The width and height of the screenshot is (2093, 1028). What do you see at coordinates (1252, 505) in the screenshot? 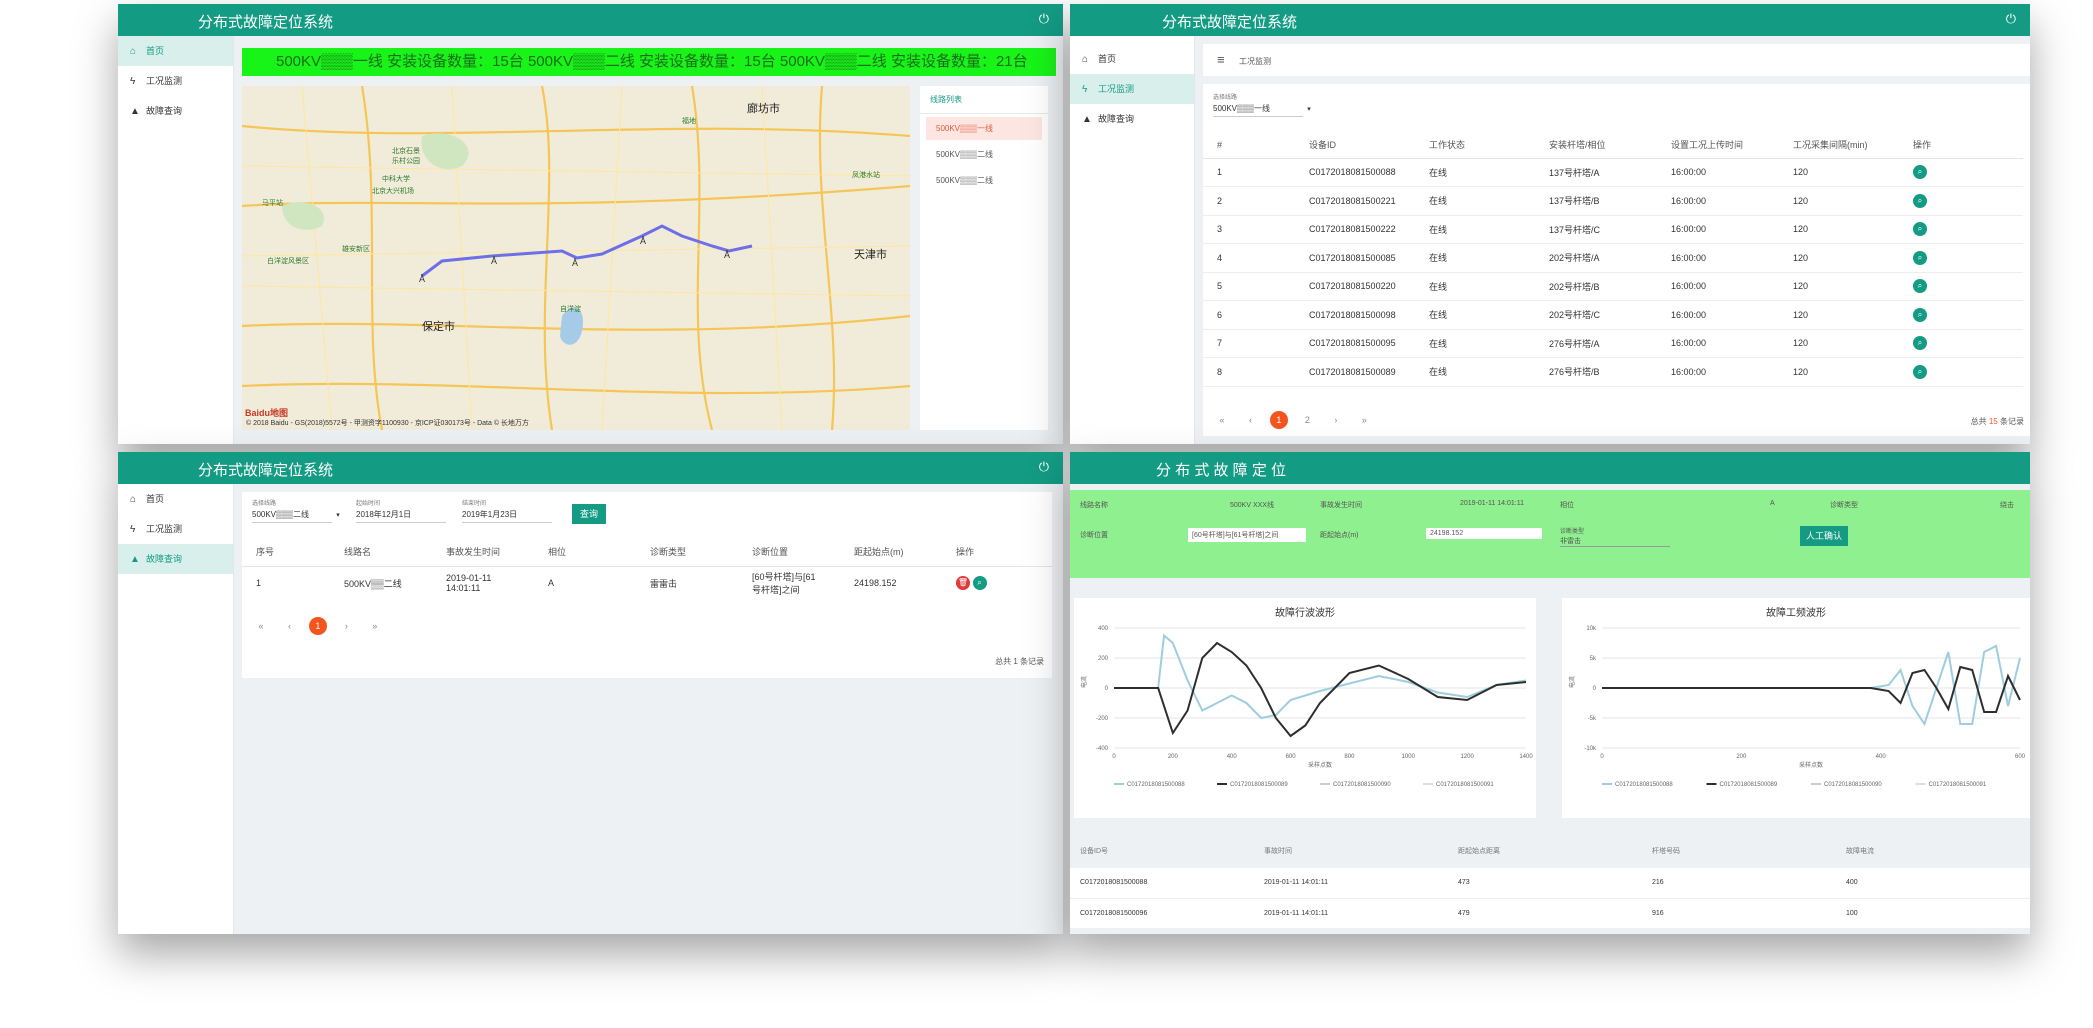
I see `detail-value: 500KV XXX线` at bounding box center [1252, 505].